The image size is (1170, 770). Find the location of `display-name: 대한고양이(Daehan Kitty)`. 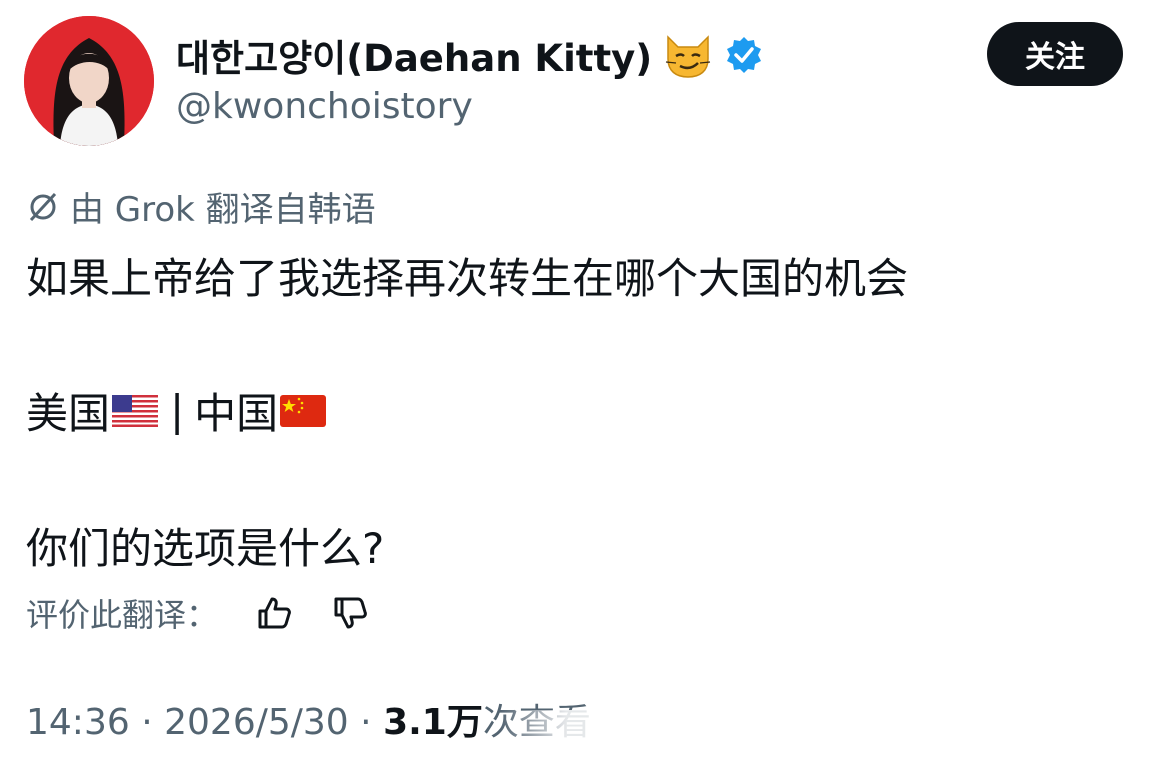

display-name: 대한고양이(Daehan Kitty) is located at coordinates (414, 55).